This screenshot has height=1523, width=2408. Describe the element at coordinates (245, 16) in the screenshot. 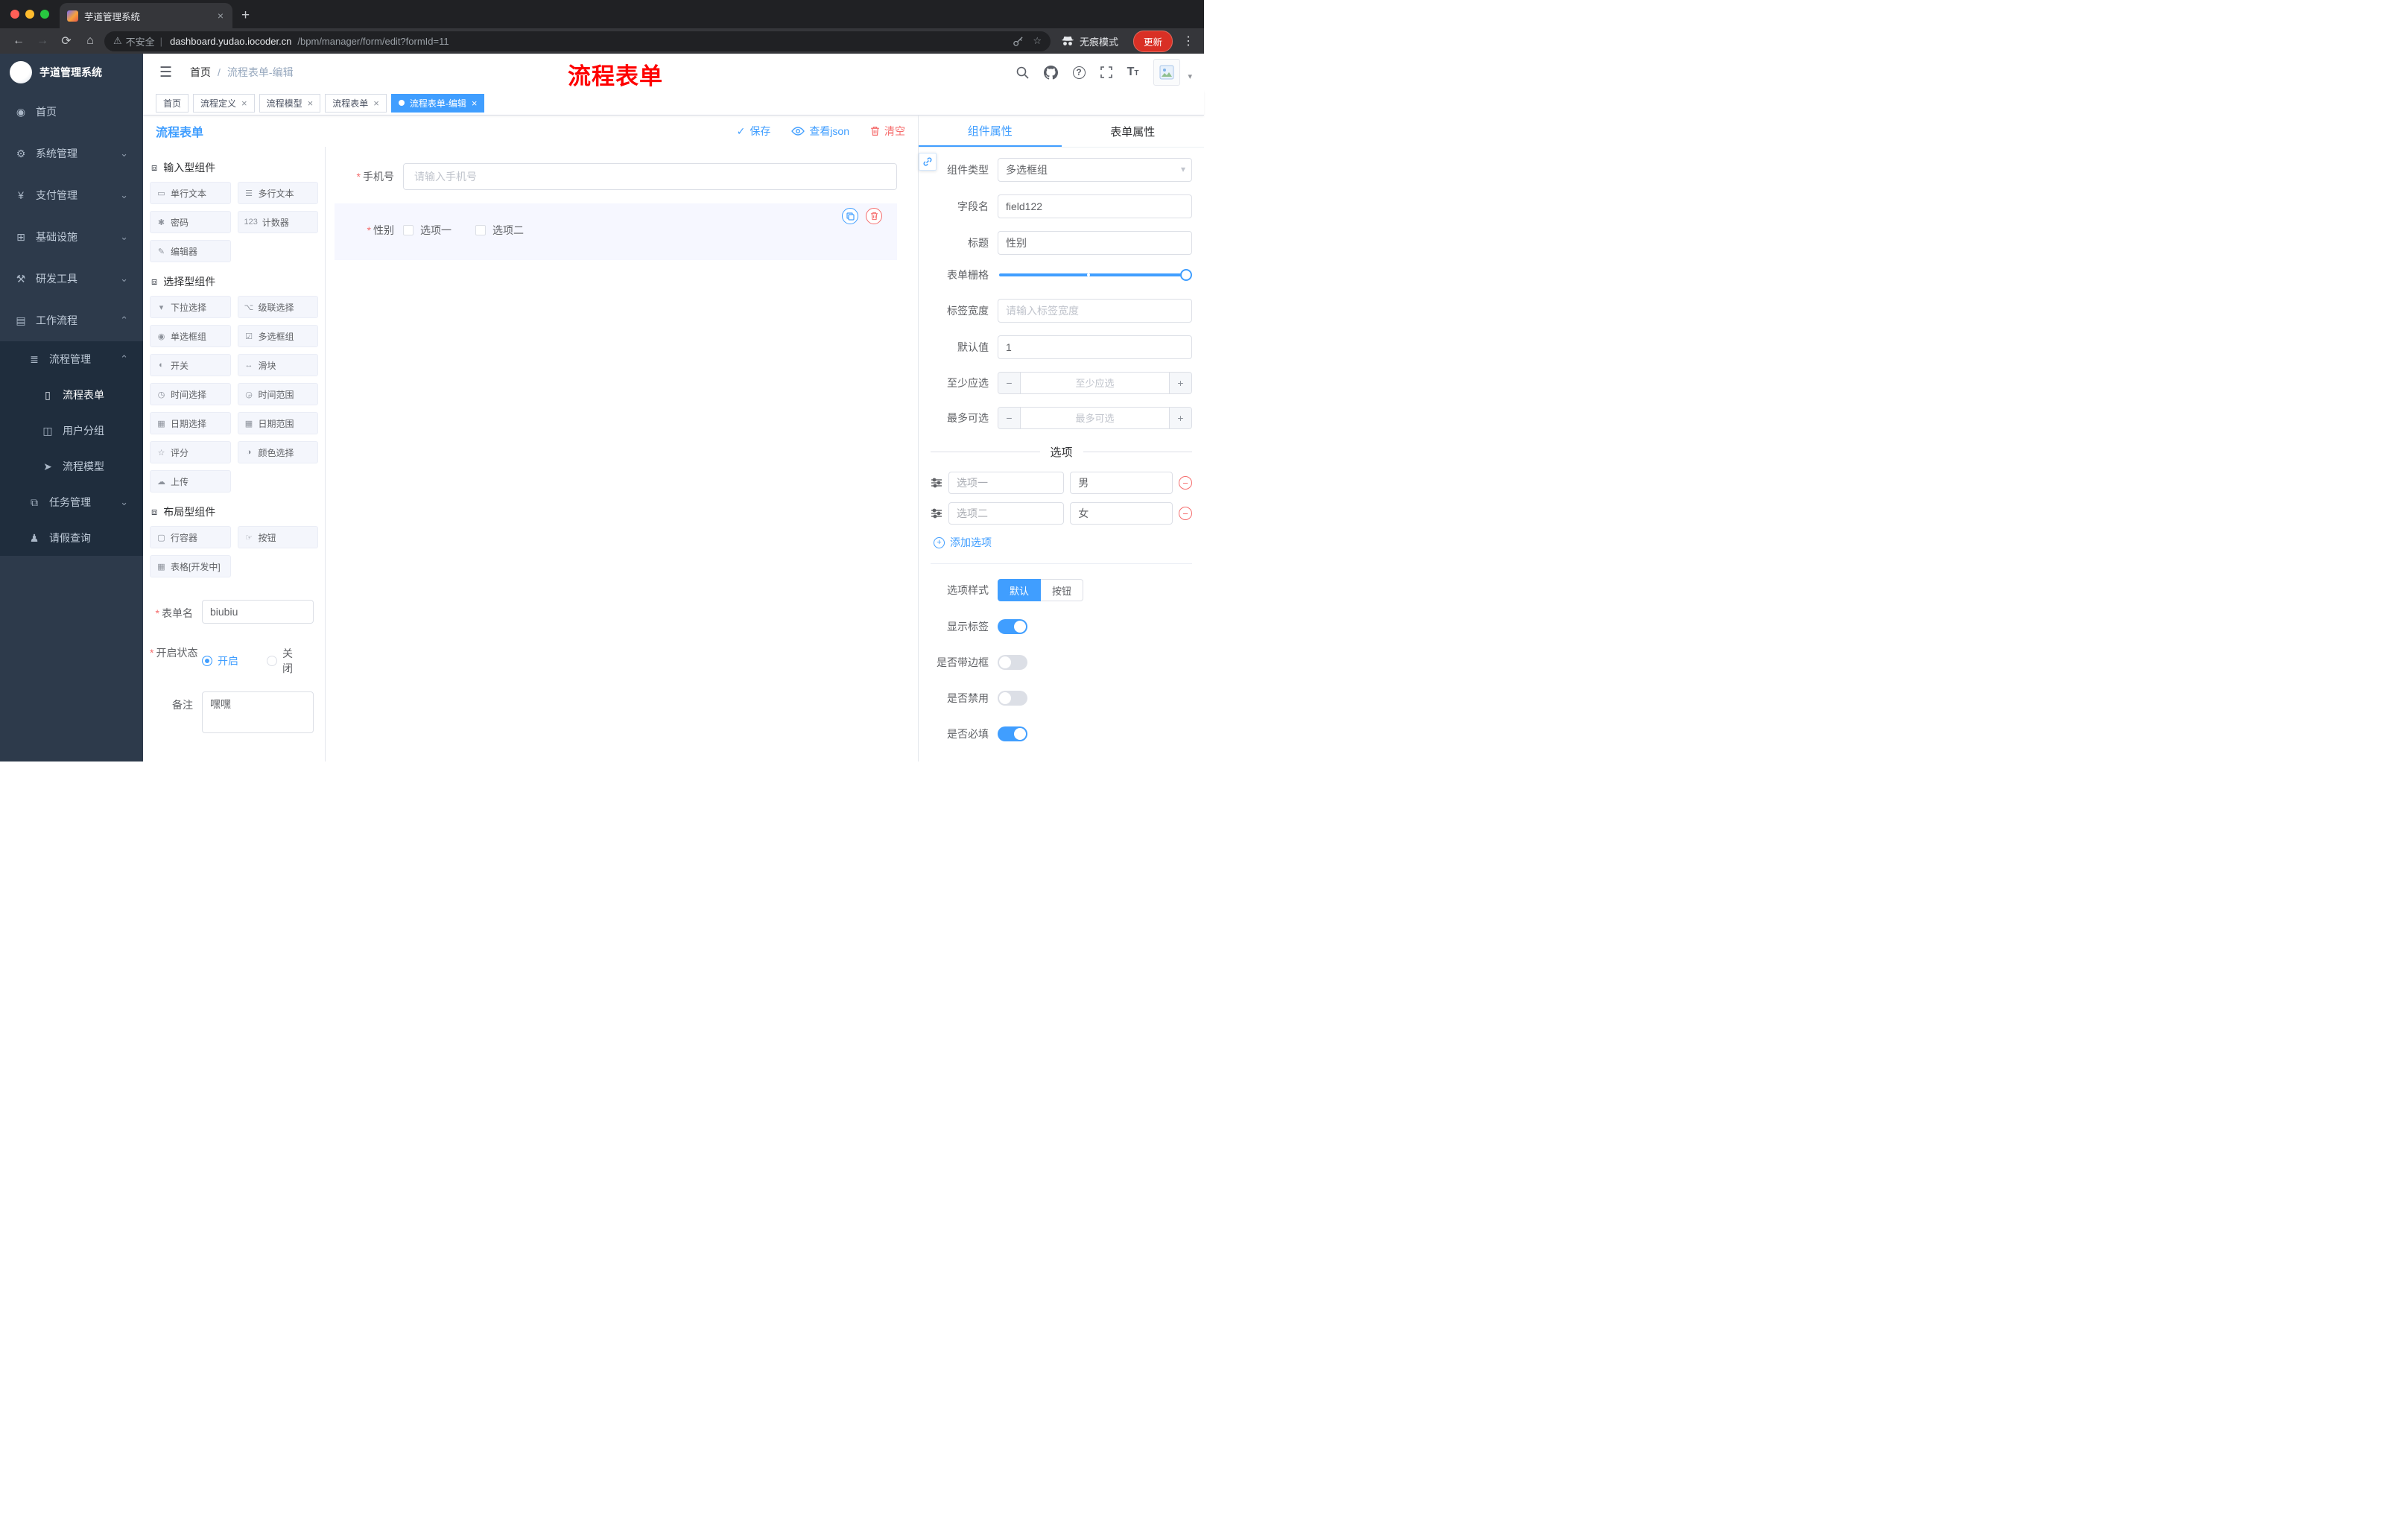

I see `new-tab-button: +` at that location.